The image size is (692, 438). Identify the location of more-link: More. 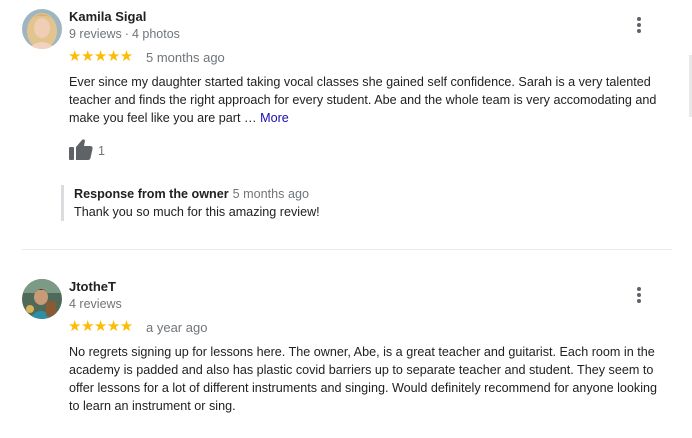
(274, 118).